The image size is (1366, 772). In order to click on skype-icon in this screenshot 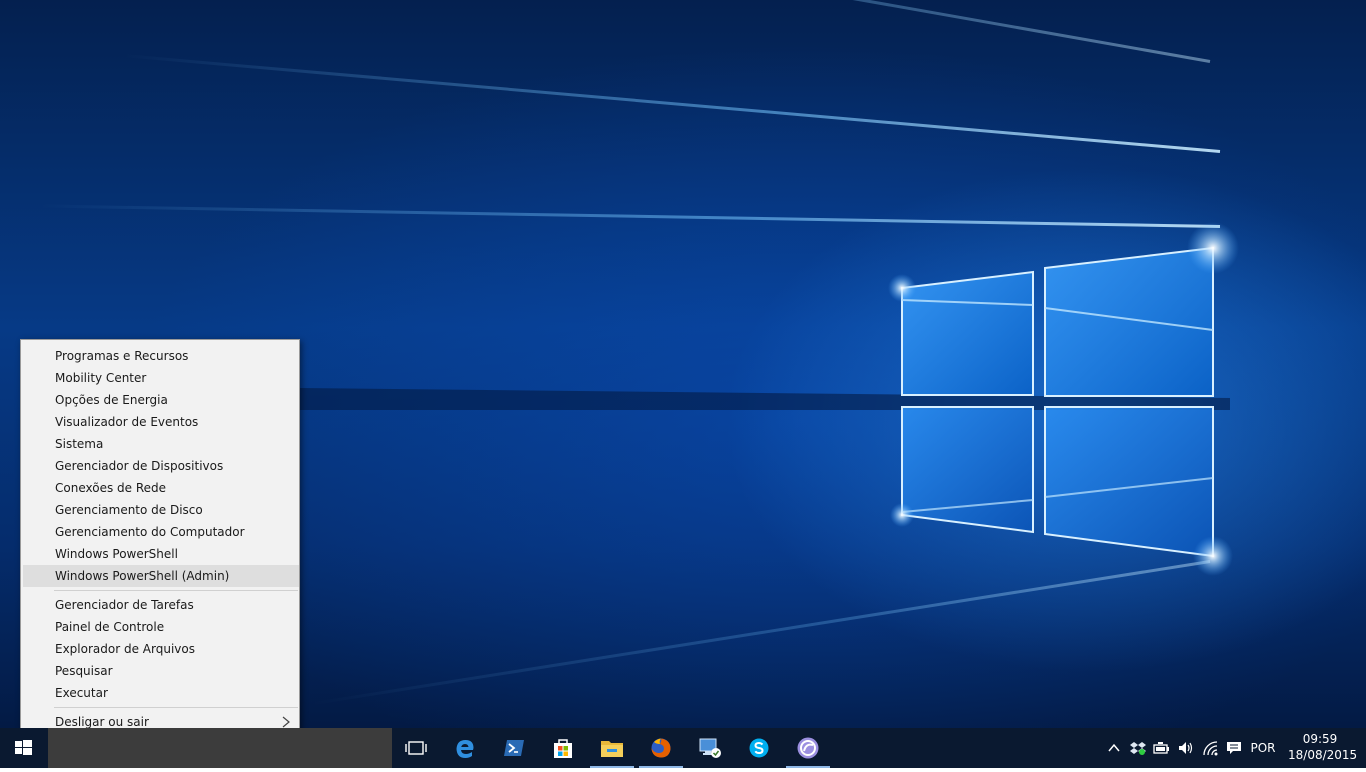, I will do `click(759, 748)`.